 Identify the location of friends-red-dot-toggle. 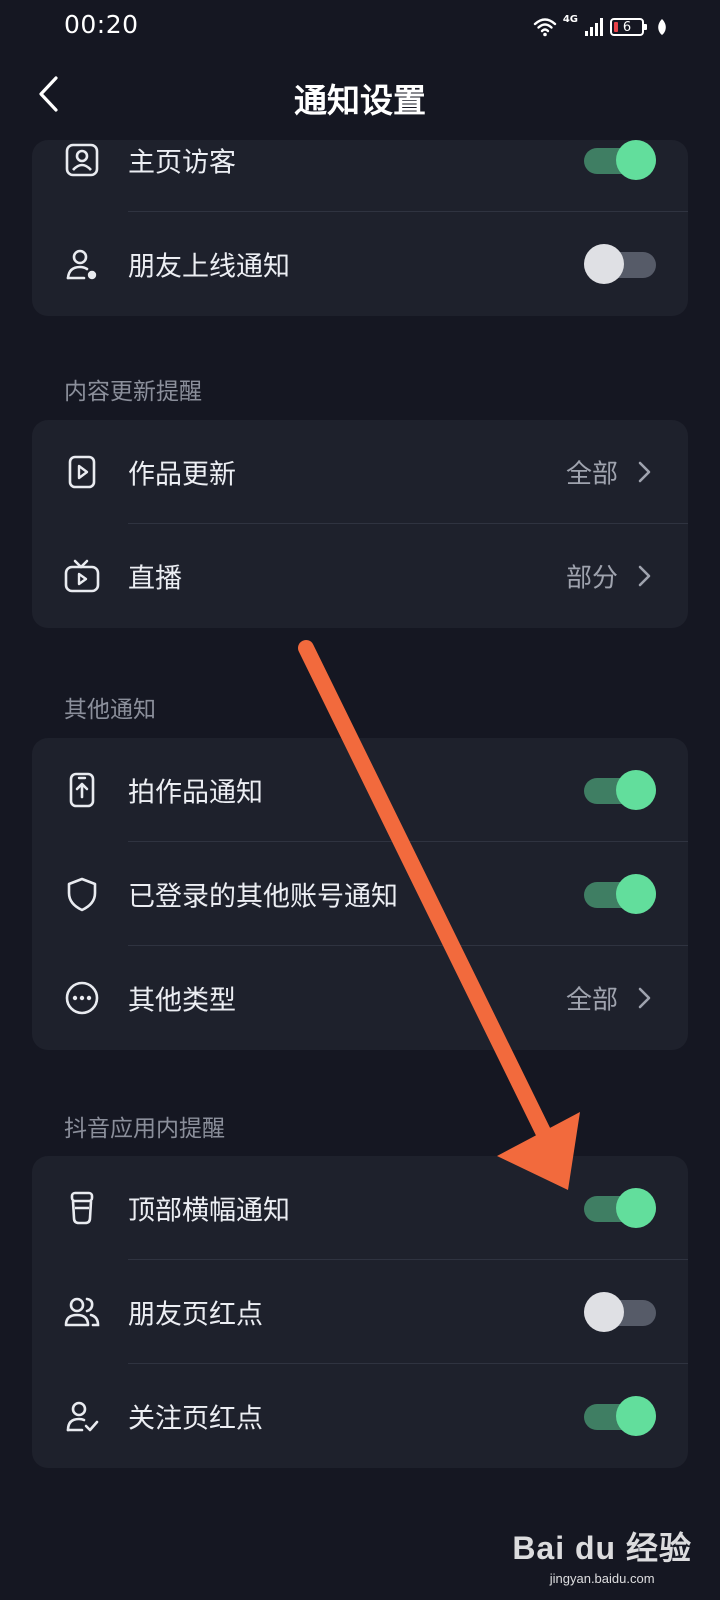
(620, 1312).